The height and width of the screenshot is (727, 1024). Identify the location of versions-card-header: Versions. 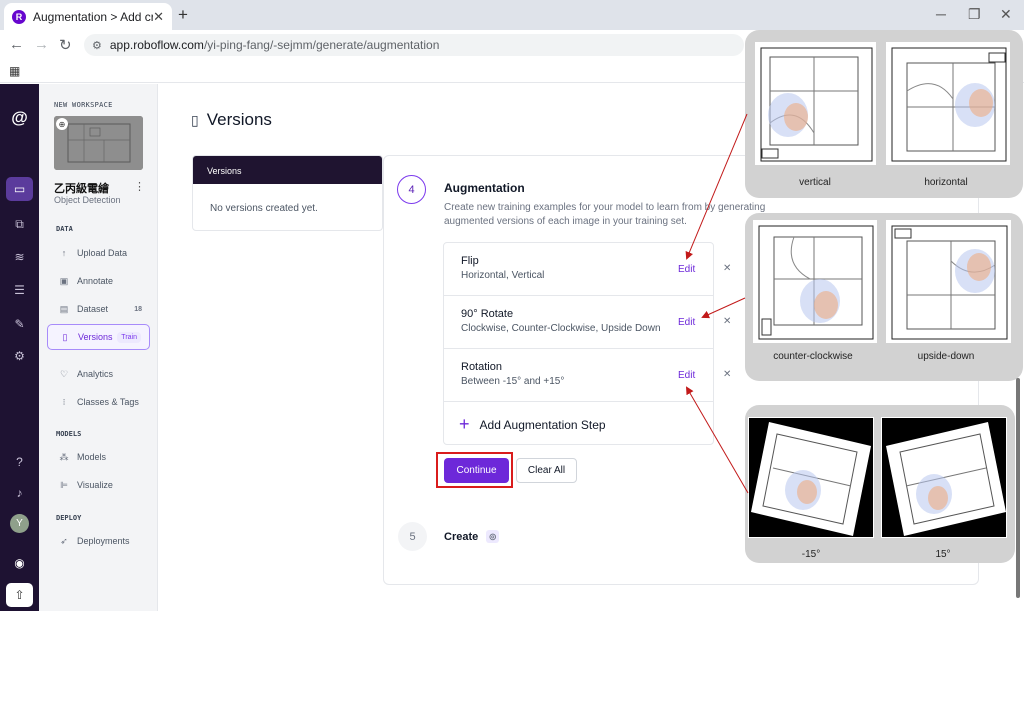
(287, 170).